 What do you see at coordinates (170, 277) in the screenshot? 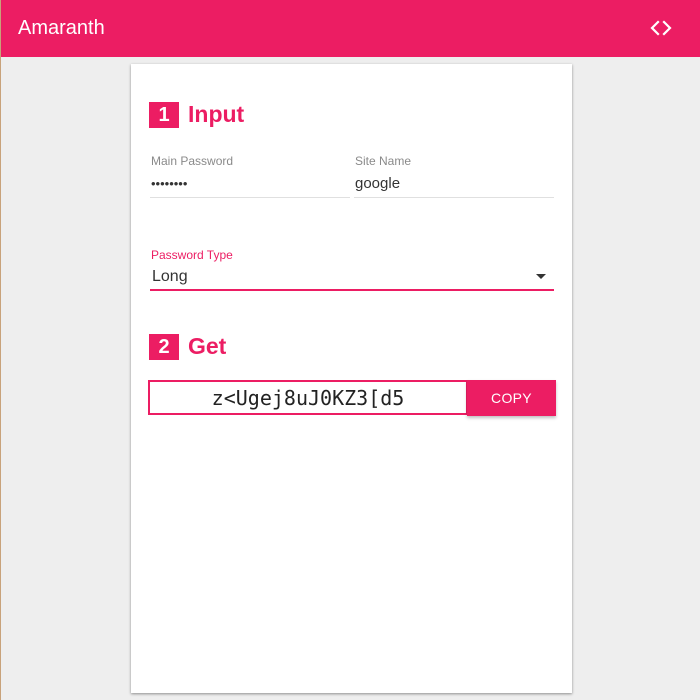
I see `password-type-value: Long` at bounding box center [170, 277].